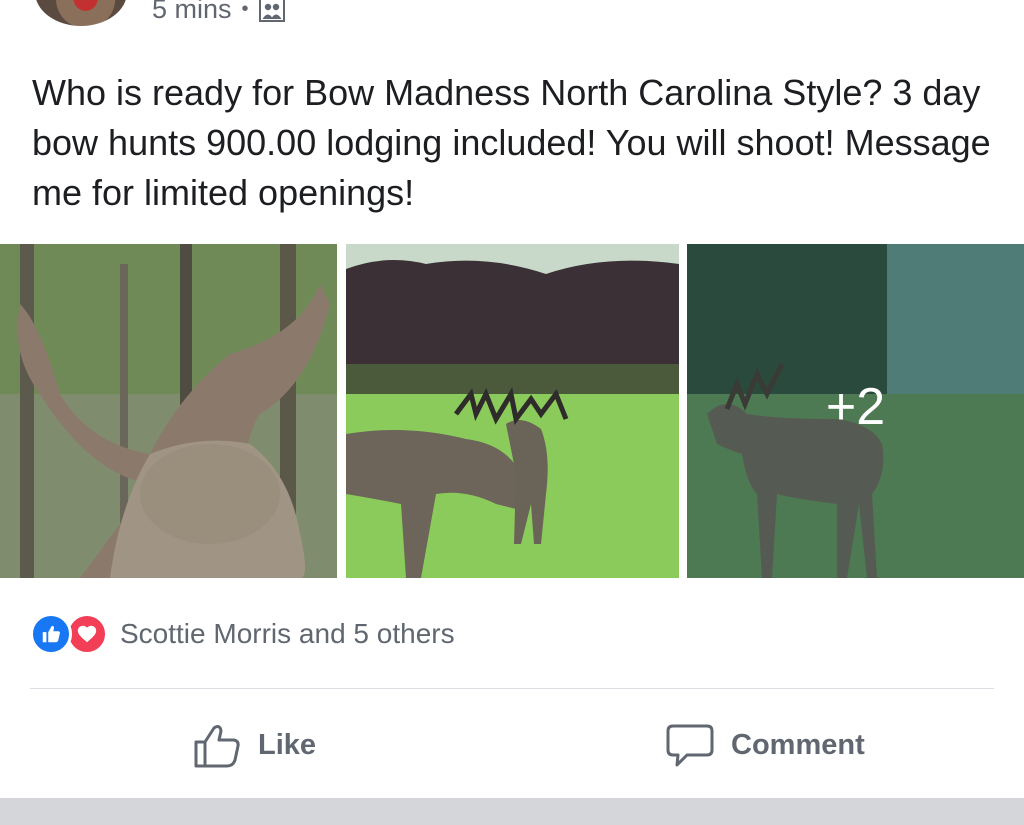  I want to click on more-photos-count: +2, so click(855, 407).